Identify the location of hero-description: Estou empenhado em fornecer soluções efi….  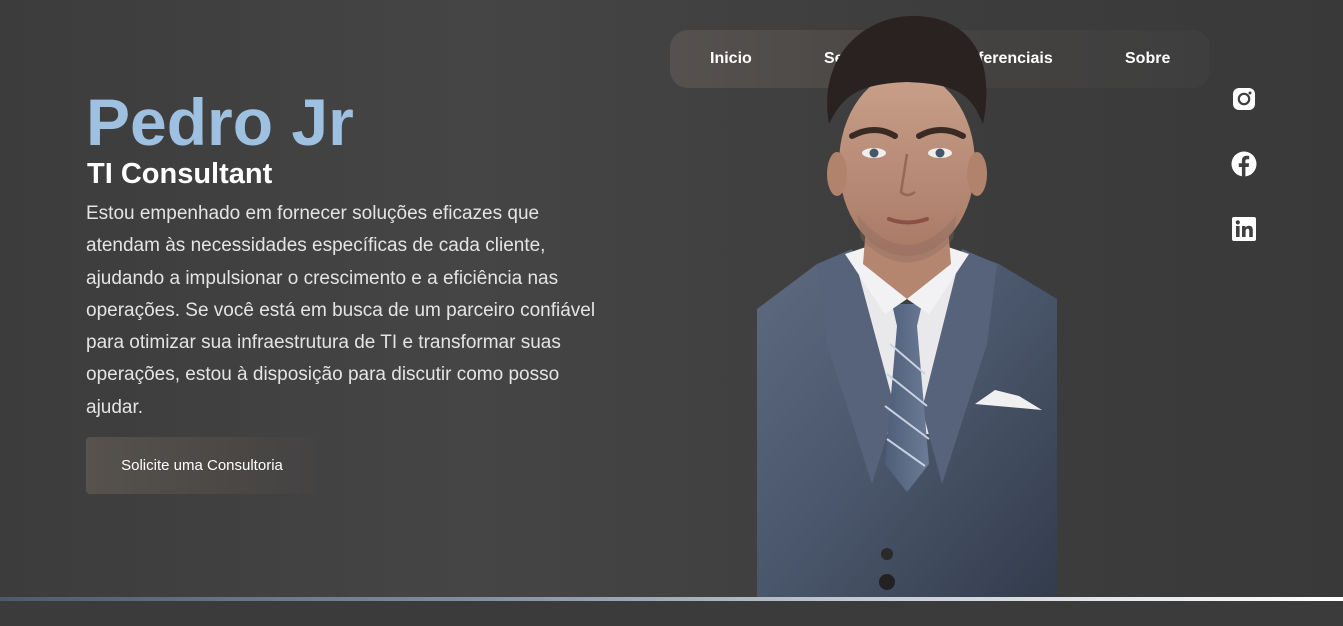
(341, 310).